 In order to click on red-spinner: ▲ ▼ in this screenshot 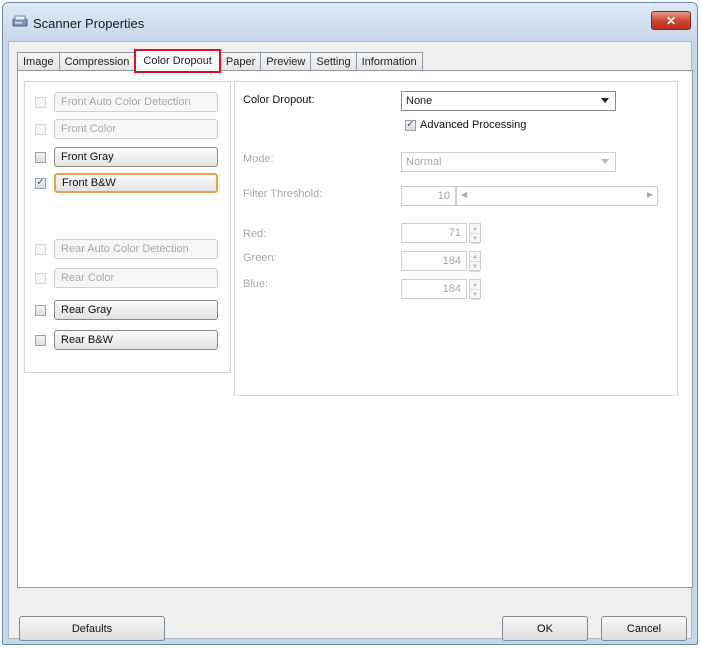, I will do `click(475, 233)`.